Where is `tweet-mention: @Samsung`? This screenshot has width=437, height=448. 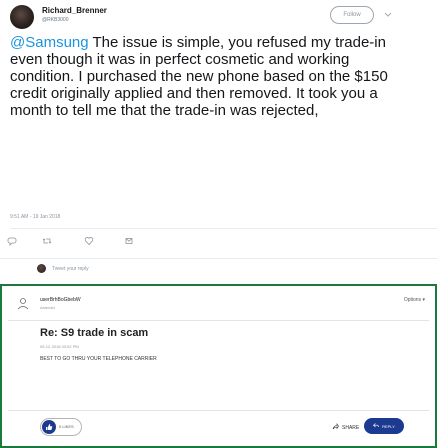
tweet-mention: @Samsung is located at coordinates (49, 42).